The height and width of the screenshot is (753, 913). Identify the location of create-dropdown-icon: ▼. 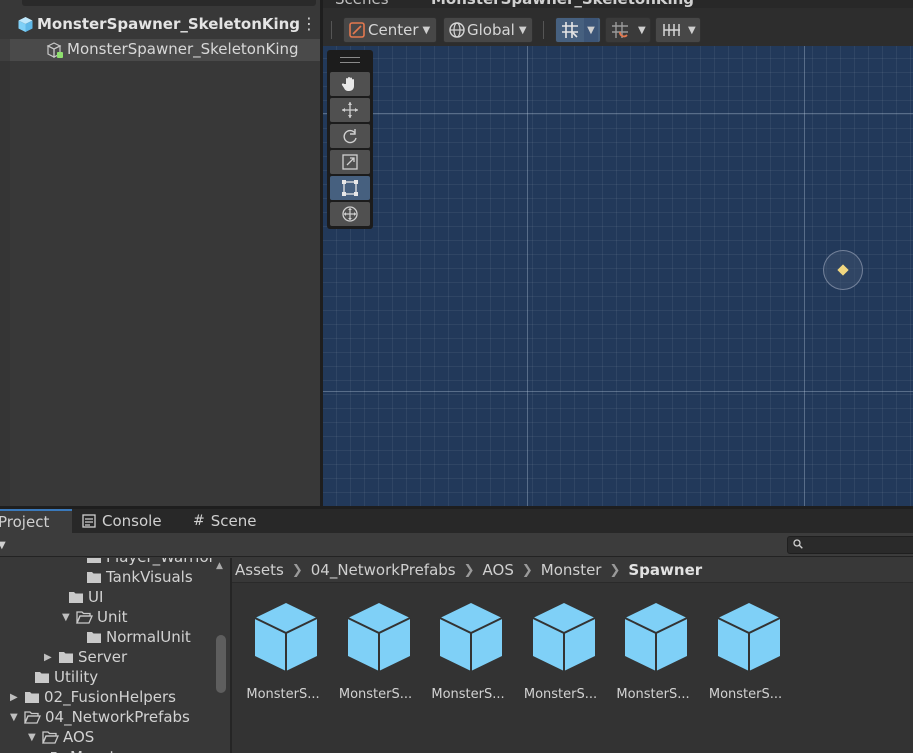
(3, 545).